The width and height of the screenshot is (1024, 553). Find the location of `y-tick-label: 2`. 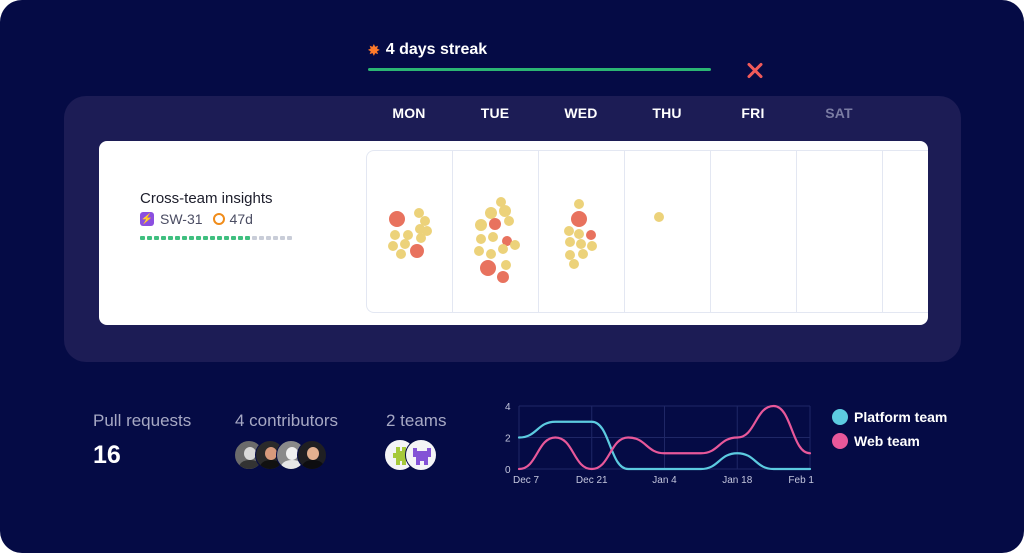

y-tick-label: 2 is located at coordinates (508, 439).